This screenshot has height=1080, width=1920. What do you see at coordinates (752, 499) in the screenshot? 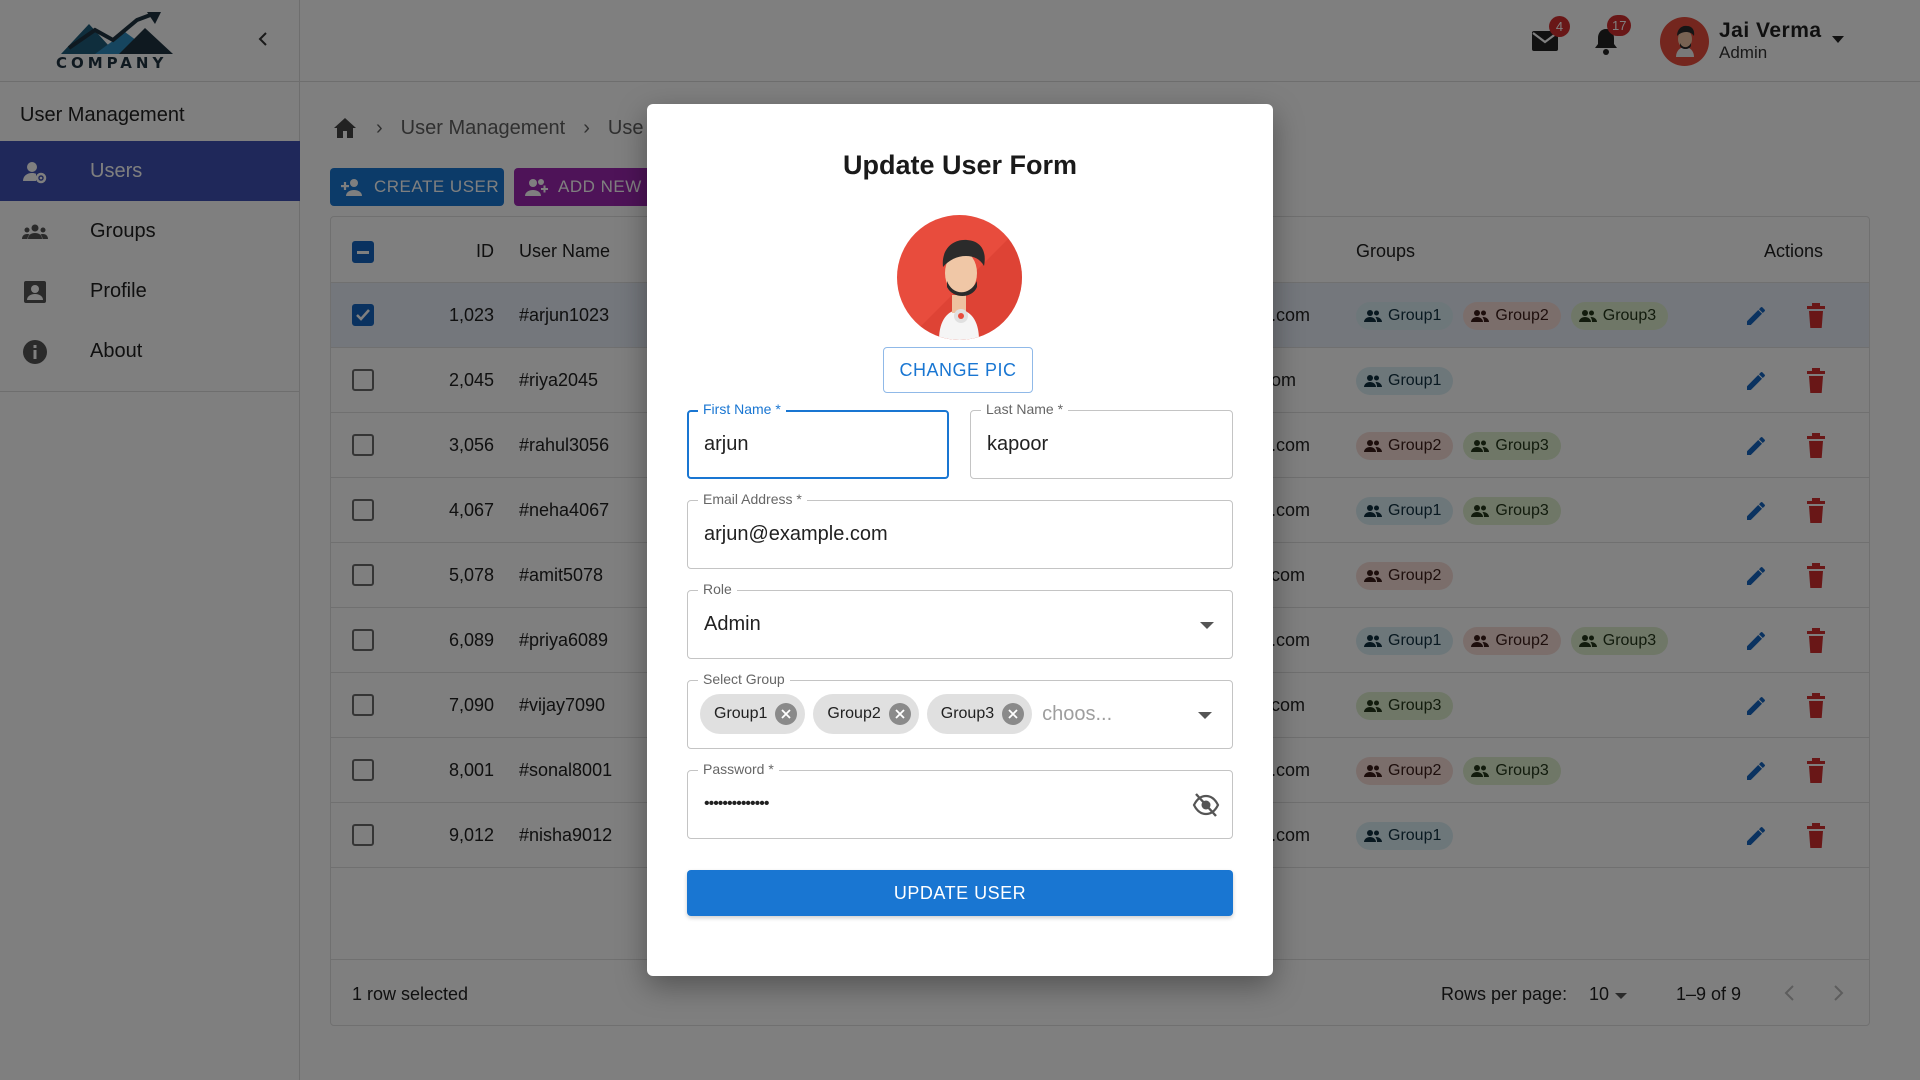
I see `email-label: Email Address *` at bounding box center [752, 499].